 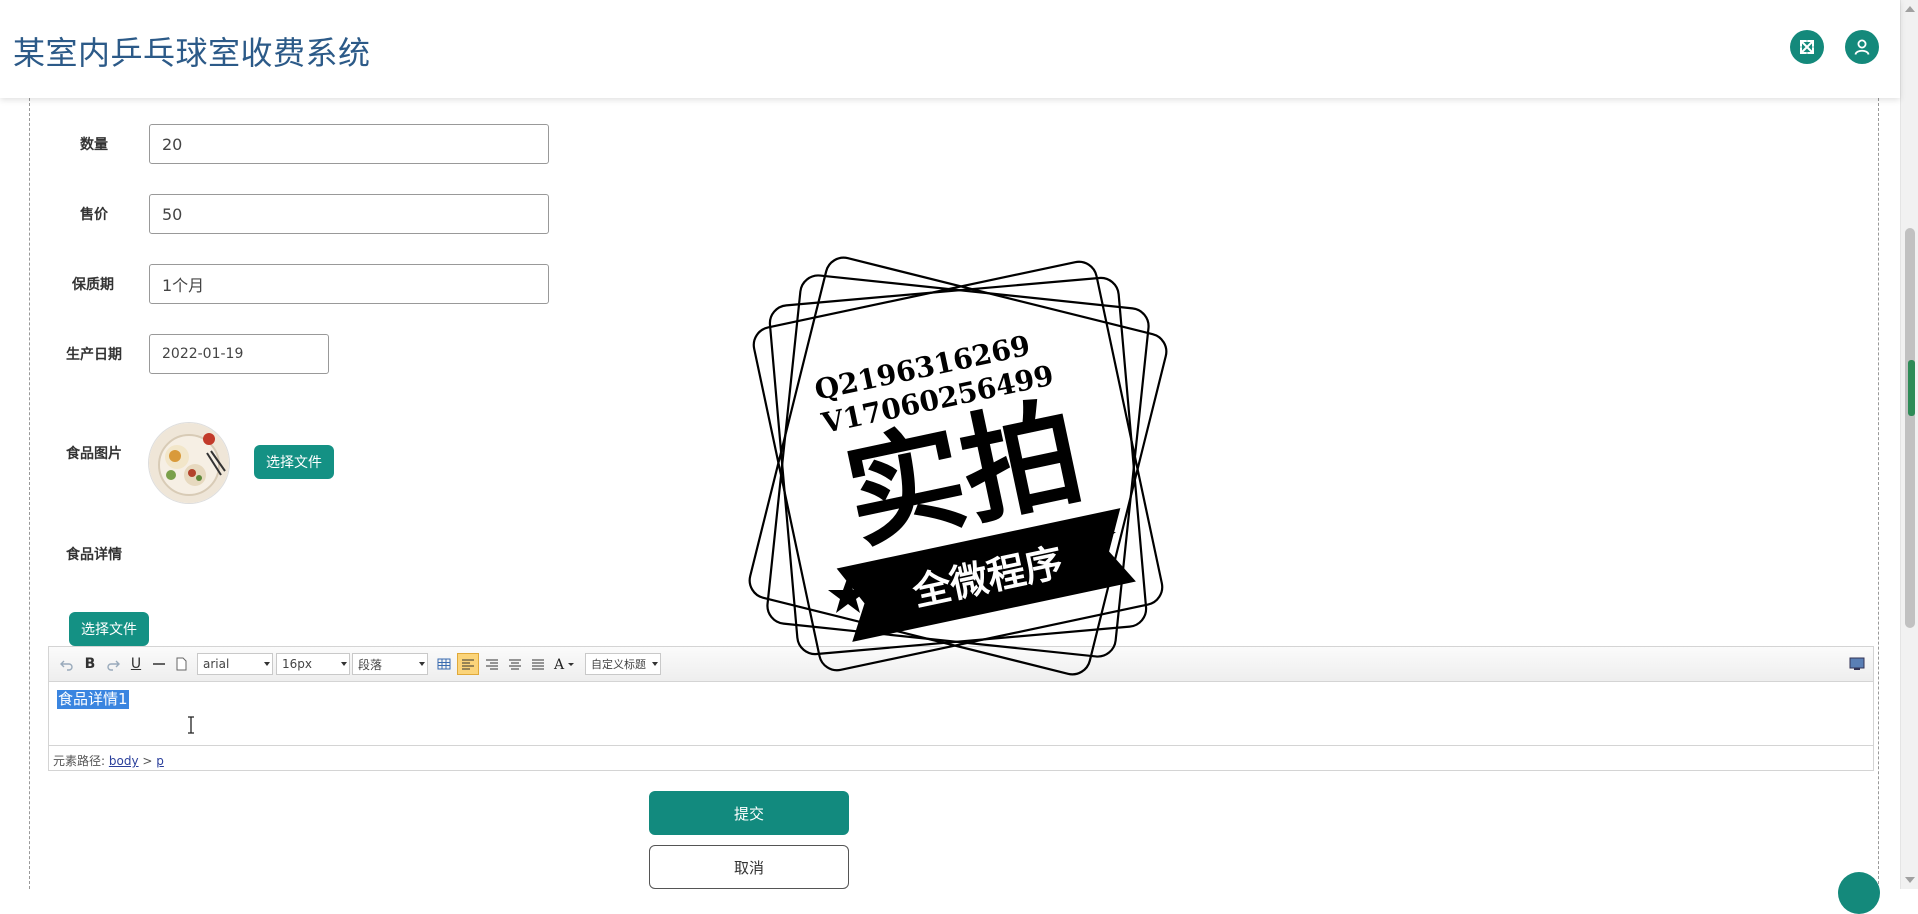 I want to click on fullscreen-button, so click(x=1807, y=47).